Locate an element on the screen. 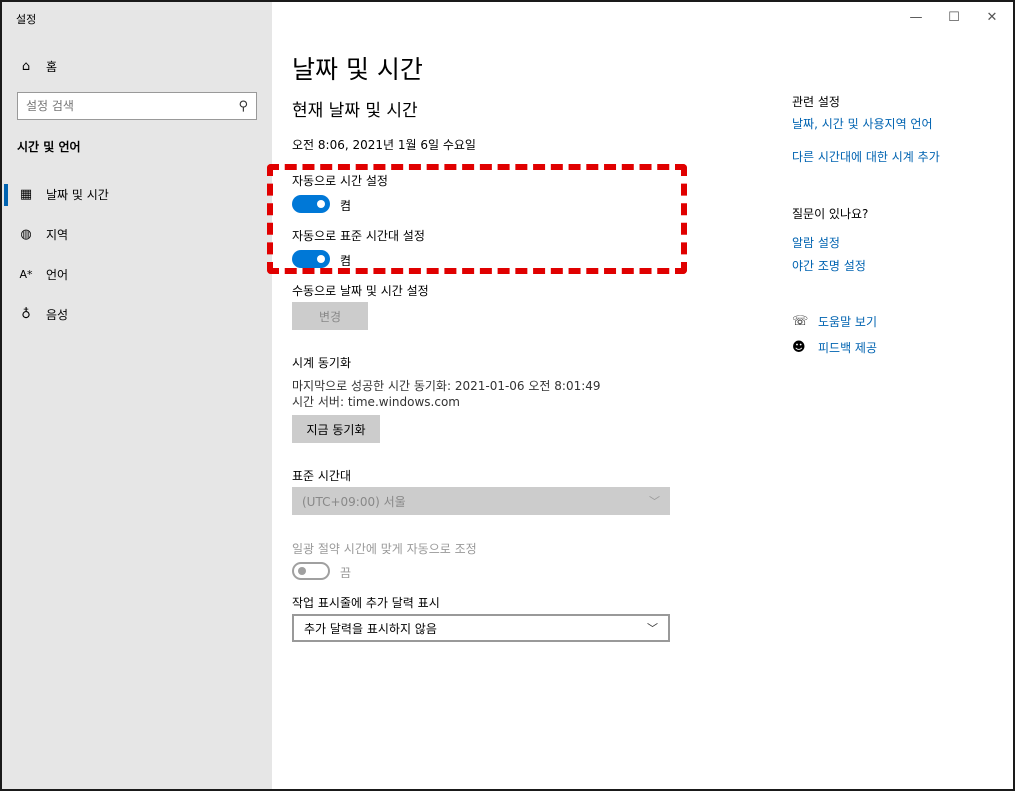 The height and width of the screenshot is (791, 1015). calendar-clock-icon: ▦ is located at coordinates (26, 194).